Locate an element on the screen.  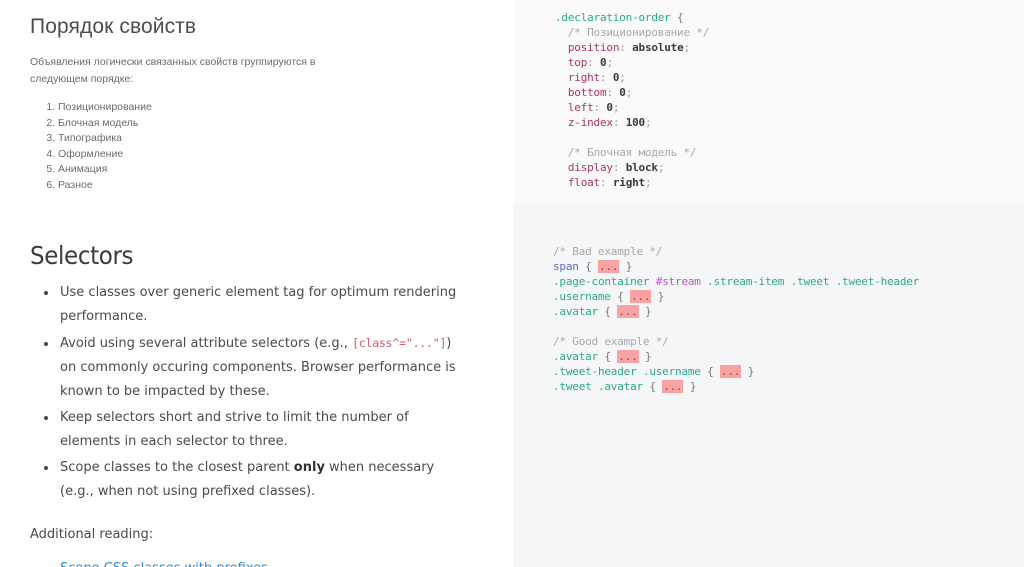
list-item: Разное is located at coordinates (270, 186).